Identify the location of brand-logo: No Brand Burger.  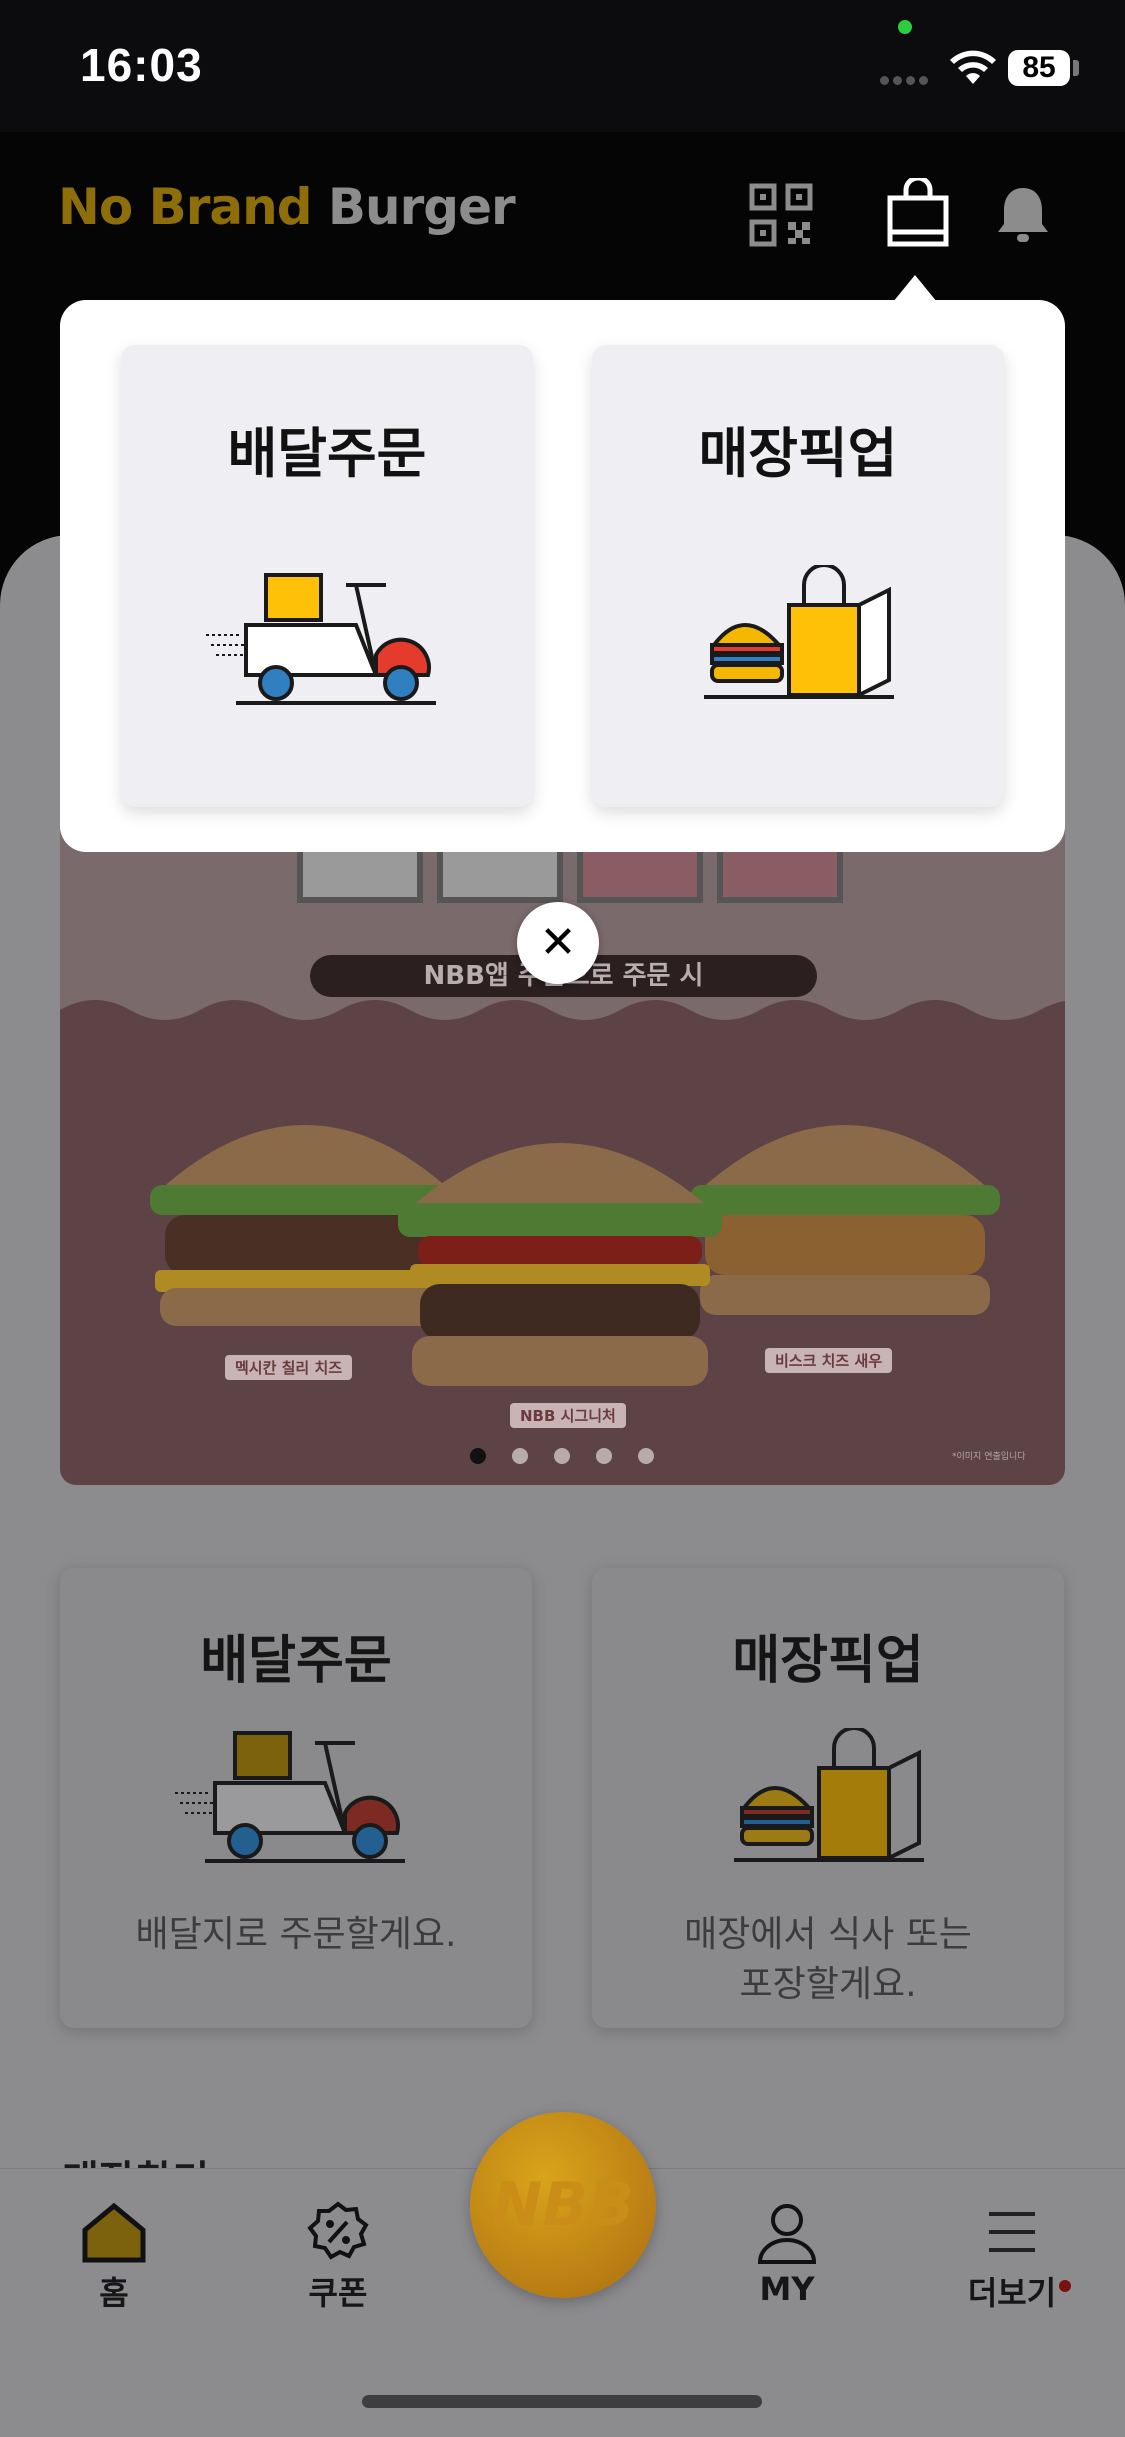
(287, 207).